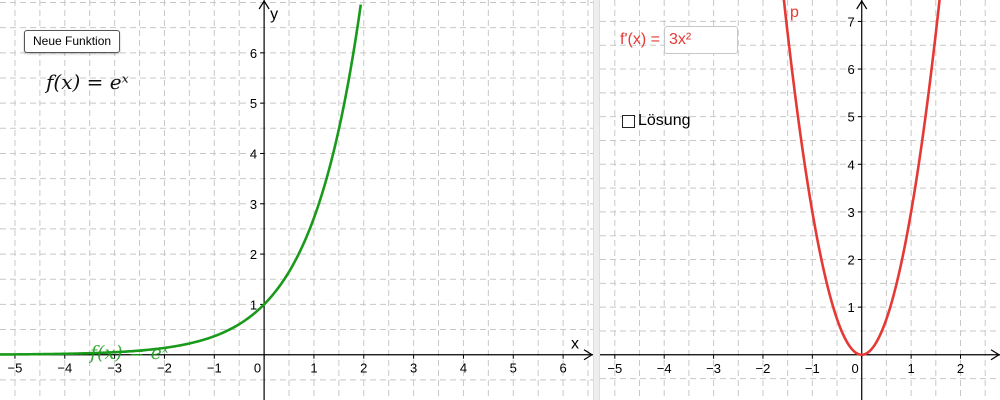 Image resolution: width=1000 pixels, height=400 pixels. What do you see at coordinates (87, 82) in the screenshot?
I see `function-formula: f(x) = eˣ` at bounding box center [87, 82].